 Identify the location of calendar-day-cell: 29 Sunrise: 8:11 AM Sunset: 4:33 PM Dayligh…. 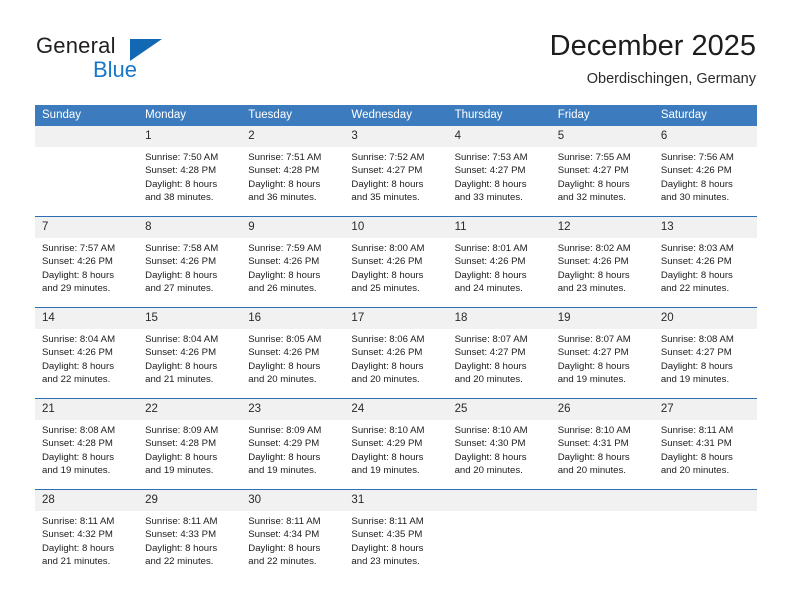
(190, 534).